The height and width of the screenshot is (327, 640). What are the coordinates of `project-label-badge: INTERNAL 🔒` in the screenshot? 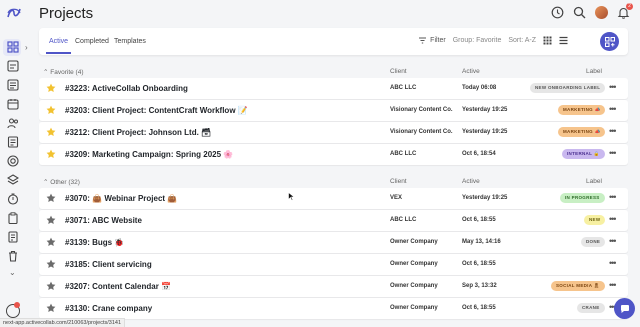 It's located at (583, 154).